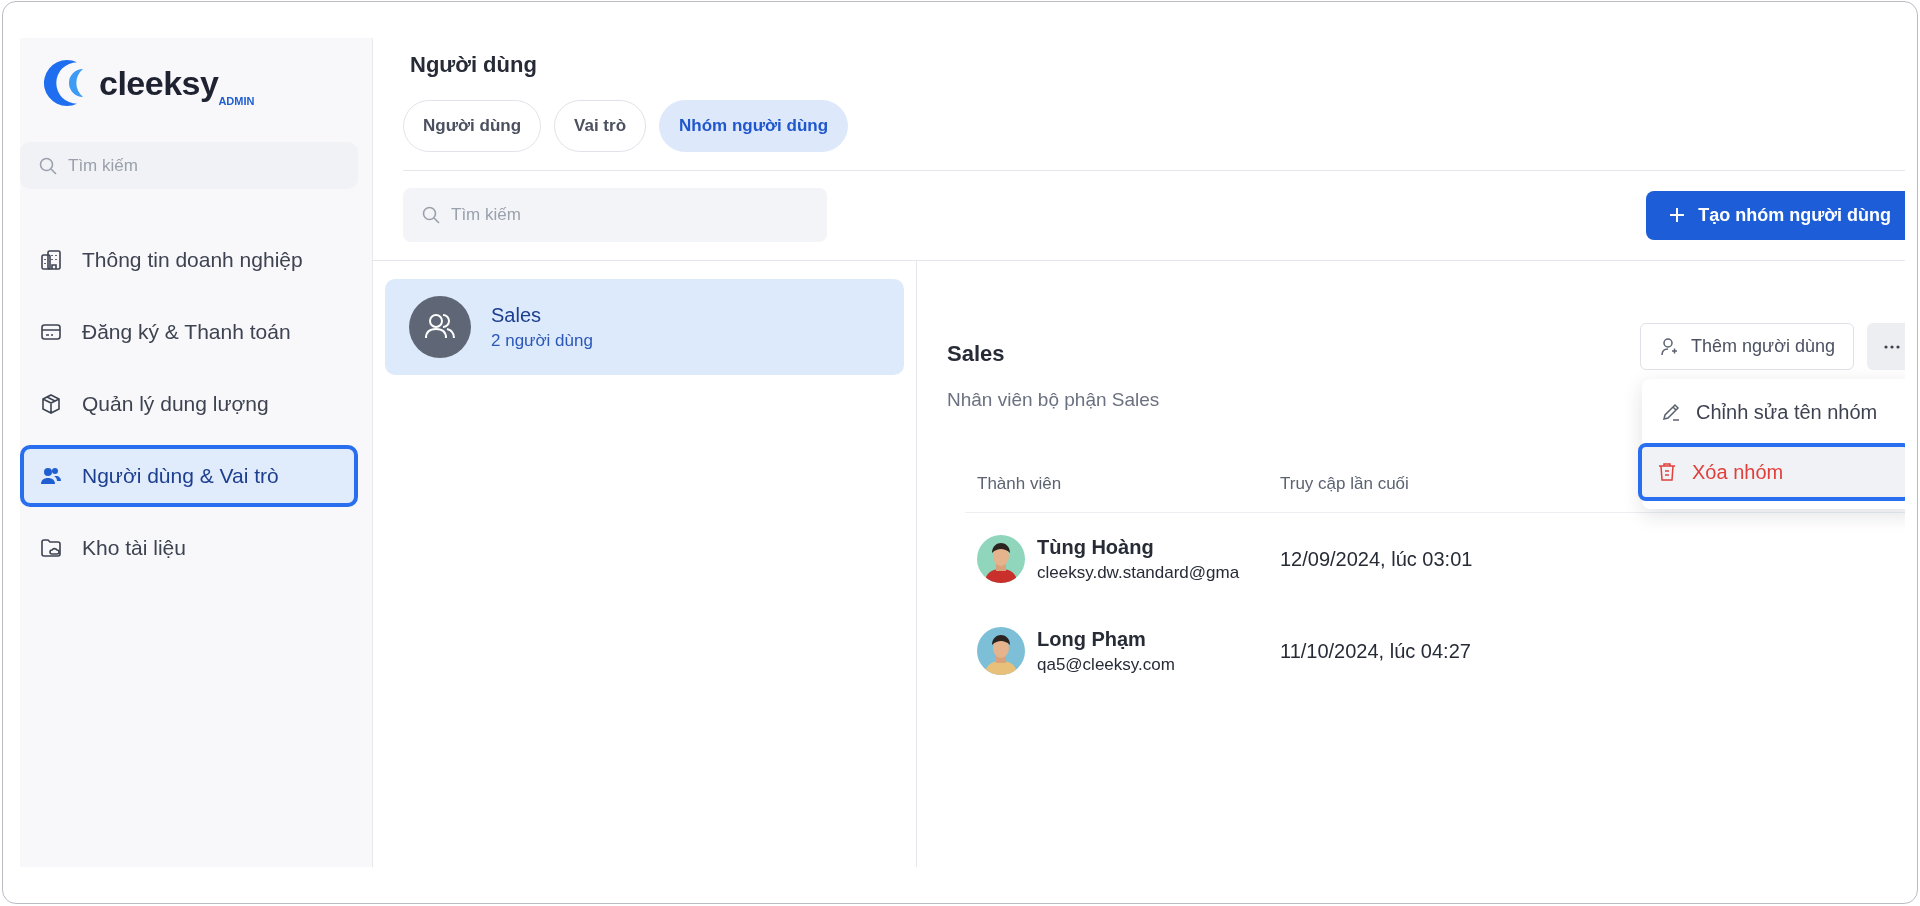 The height and width of the screenshot is (906, 1920). What do you see at coordinates (542, 340) in the screenshot?
I see `member-count: 2 người dùng` at bounding box center [542, 340].